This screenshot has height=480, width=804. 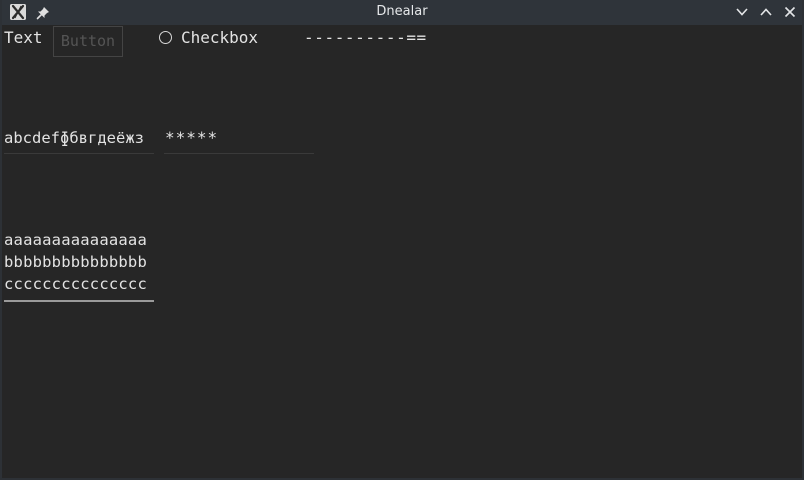 I want to click on checkbox-label: Checkbox, so click(x=219, y=38).